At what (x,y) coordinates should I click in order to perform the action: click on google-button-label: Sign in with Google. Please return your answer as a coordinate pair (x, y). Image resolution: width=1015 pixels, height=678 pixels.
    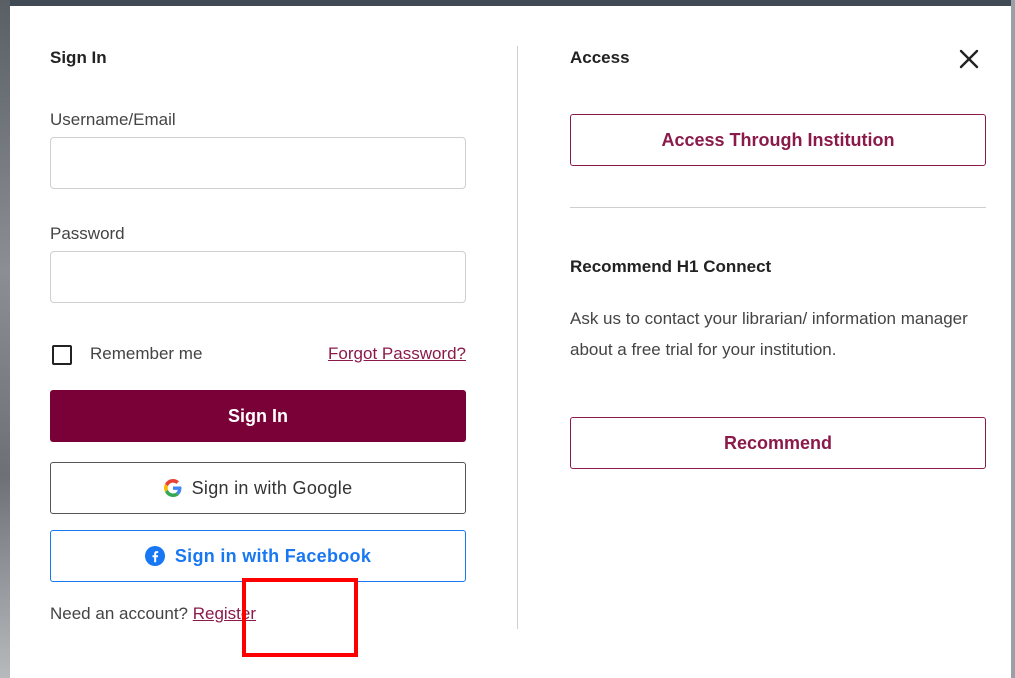
    Looking at the image, I should click on (272, 487).